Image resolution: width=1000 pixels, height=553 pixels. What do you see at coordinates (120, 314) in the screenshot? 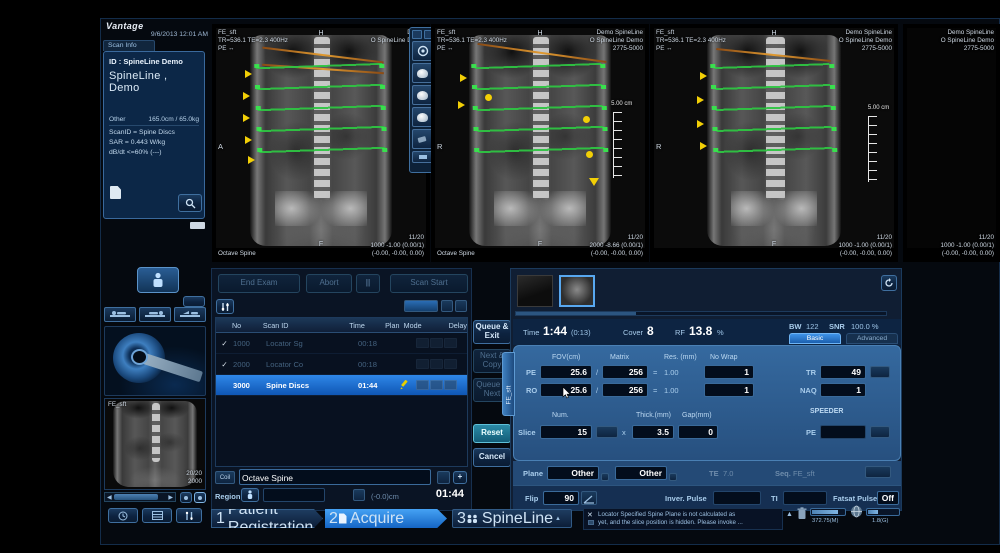
I see `position-head-first-button` at bounding box center [120, 314].